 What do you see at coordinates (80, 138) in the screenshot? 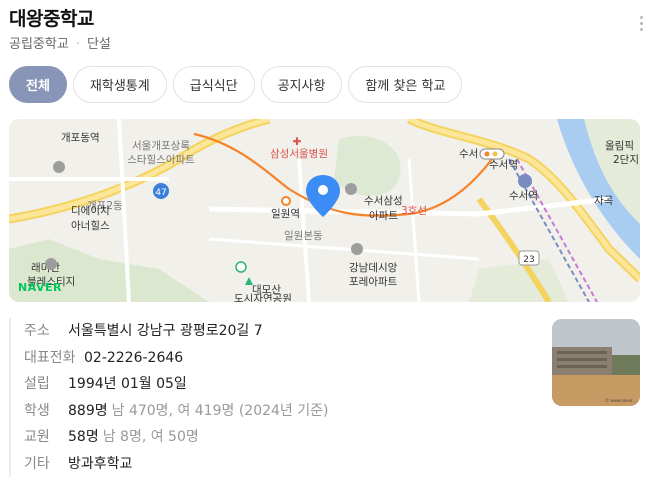
I see `svg-text: 개포동역` at bounding box center [80, 138].